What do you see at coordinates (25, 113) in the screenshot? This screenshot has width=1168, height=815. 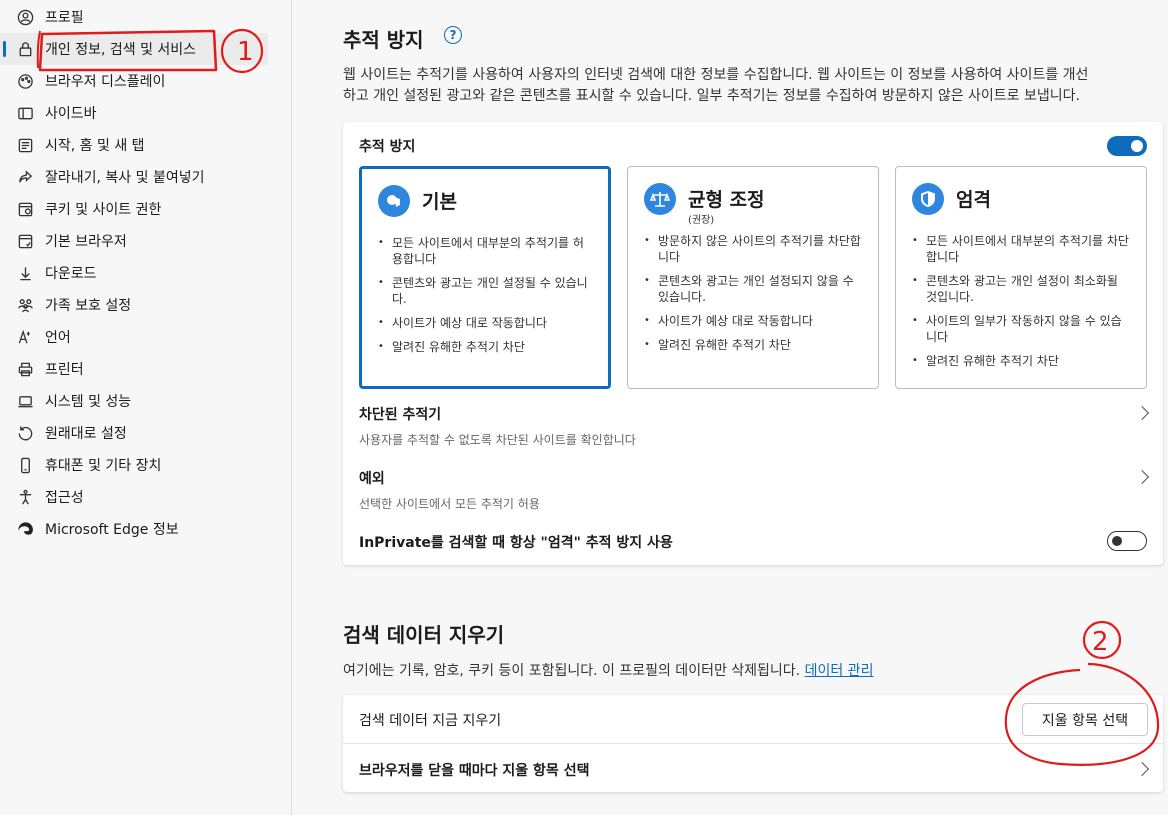 I see `sidebar-icon` at bounding box center [25, 113].